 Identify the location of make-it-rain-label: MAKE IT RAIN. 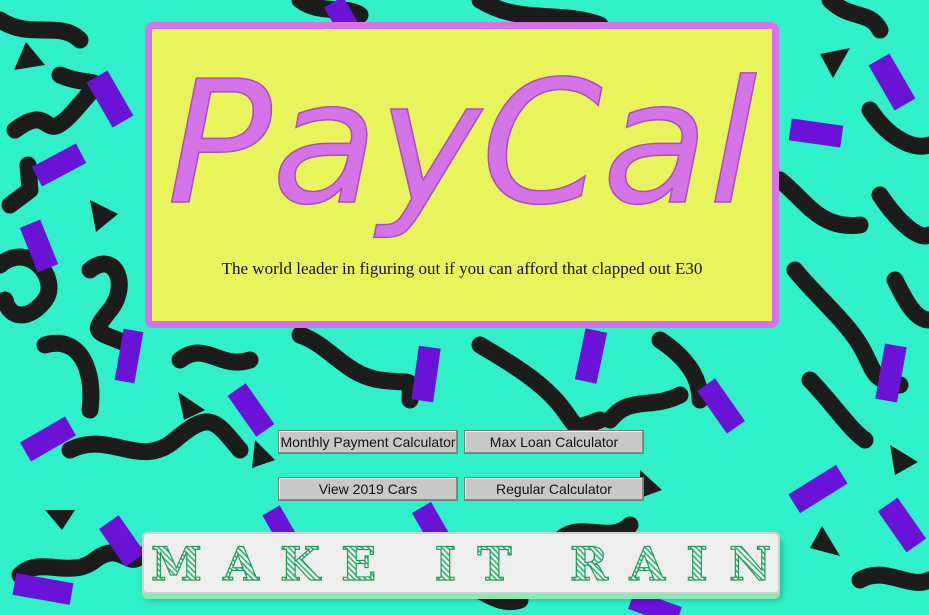
(461, 564).